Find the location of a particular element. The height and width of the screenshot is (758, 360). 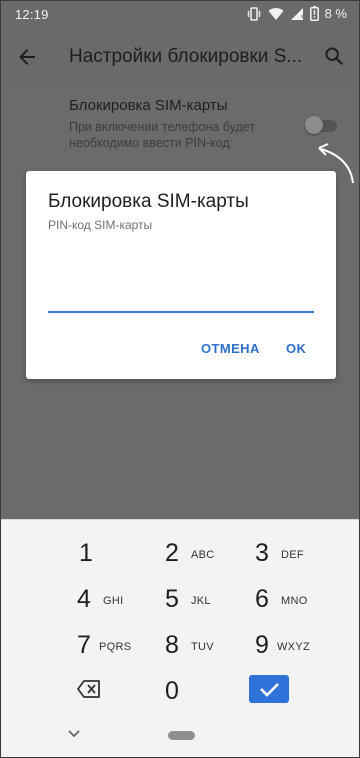

key-letters: GHI is located at coordinates (113, 601).